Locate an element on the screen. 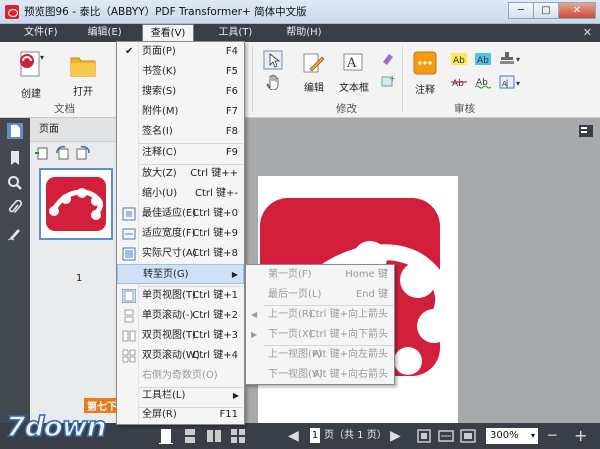  pages-pane: 页面 1 is located at coordinates (74, 270).